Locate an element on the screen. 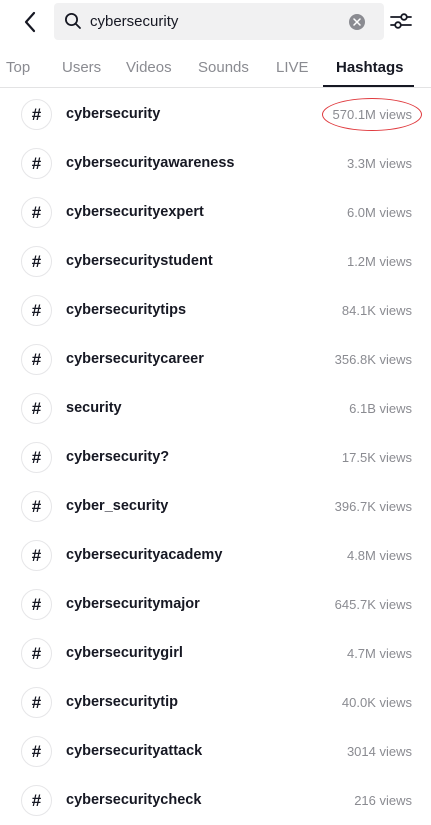 Image resolution: width=431 pixels, height=825 pixels. hashtag-name: cybersecuritytips is located at coordinates (126, 310).